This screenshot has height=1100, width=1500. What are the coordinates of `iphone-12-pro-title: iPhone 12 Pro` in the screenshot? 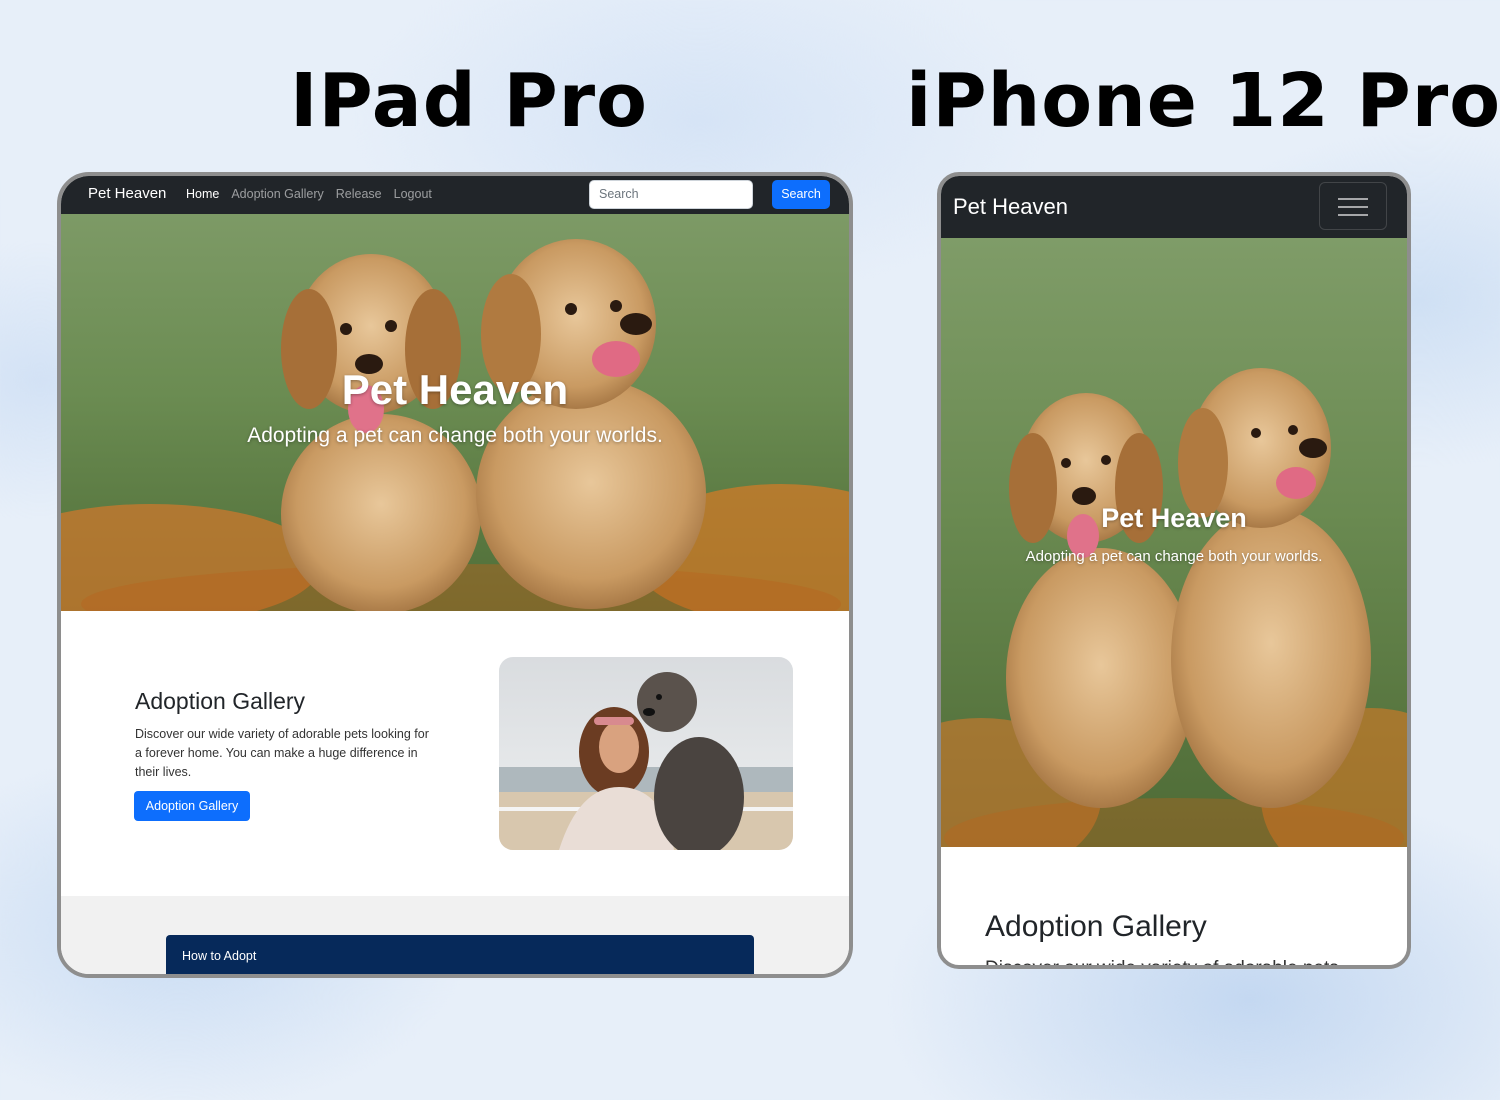 It's located at (1203, 101).